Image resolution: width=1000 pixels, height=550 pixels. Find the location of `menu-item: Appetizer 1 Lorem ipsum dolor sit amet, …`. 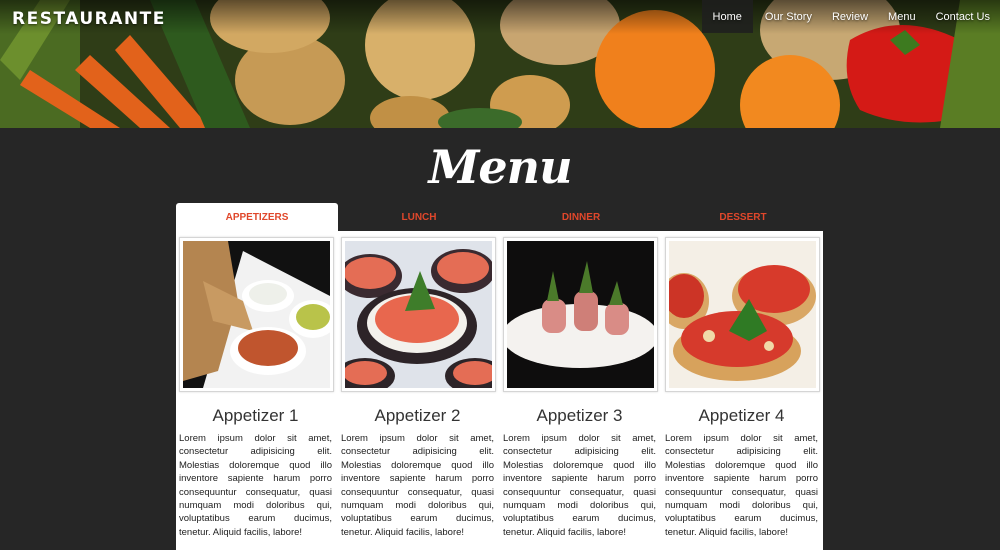

menu-item: Appetizer 1 Lorem ipsum dolor sit amet, … is located at coordinates (260, 388).